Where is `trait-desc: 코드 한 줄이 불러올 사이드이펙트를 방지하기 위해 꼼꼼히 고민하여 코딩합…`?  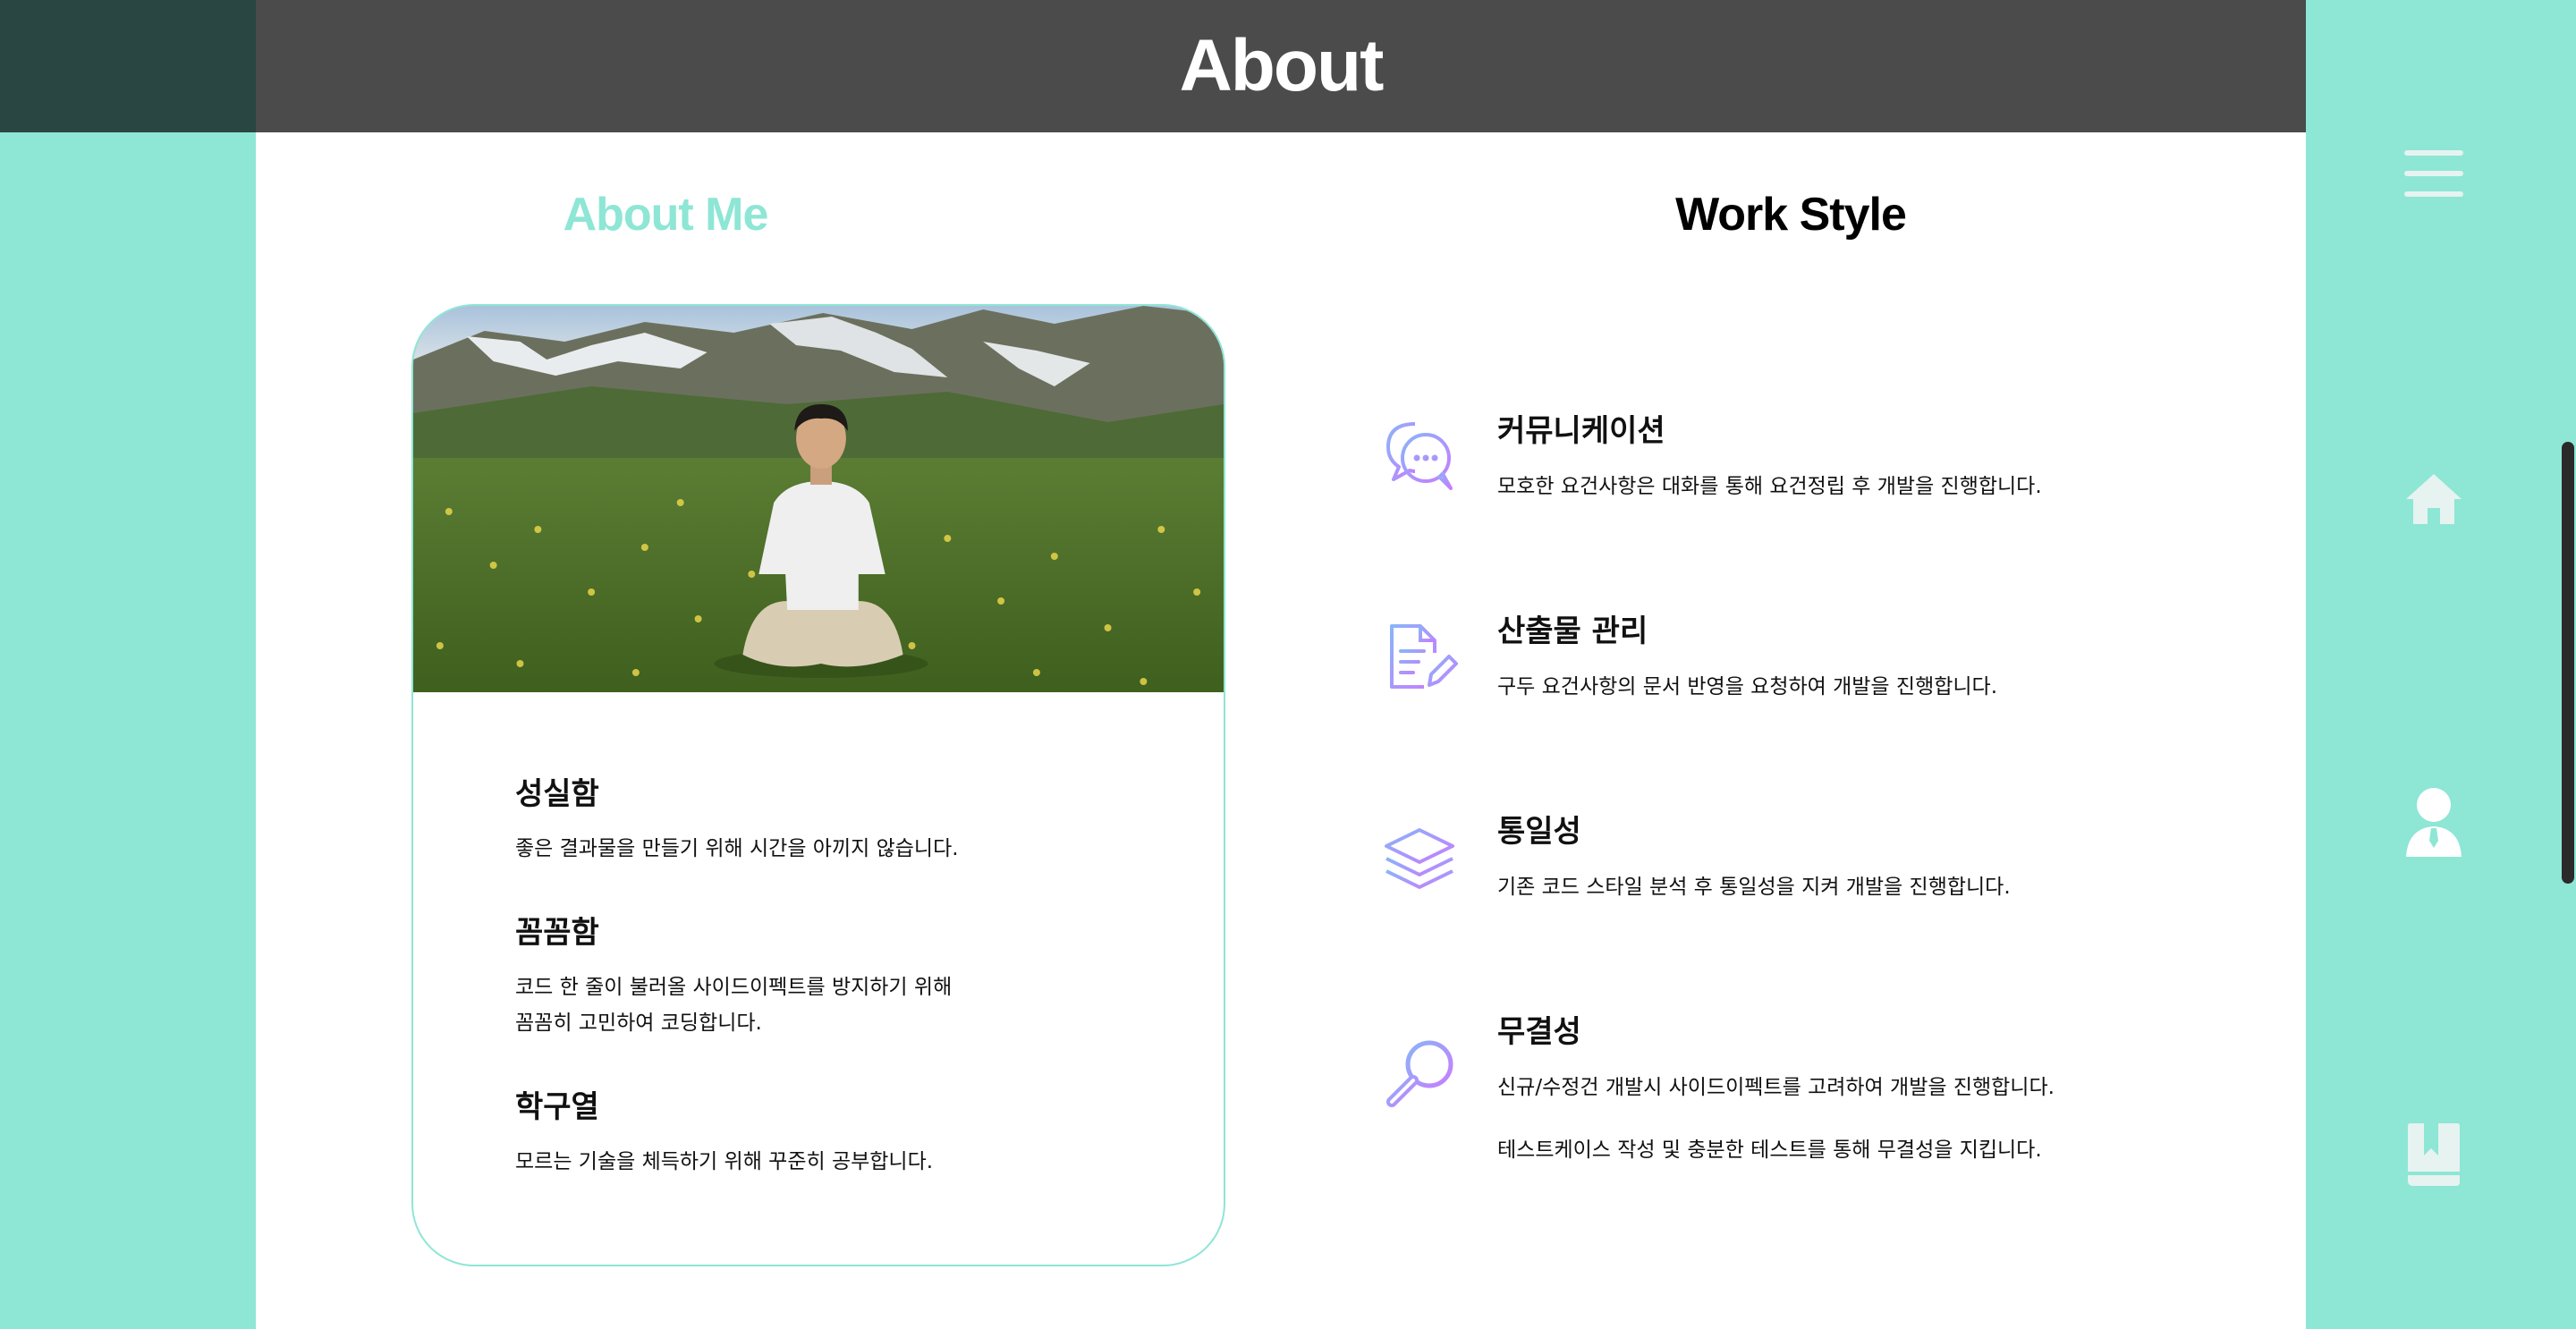
trait-desc: 코드 한 줄이 불러올 사이드이펙트를 방지하기 위해 꼼꼼히 고민하여 코딩합… is located at coordinates (734, 1005).